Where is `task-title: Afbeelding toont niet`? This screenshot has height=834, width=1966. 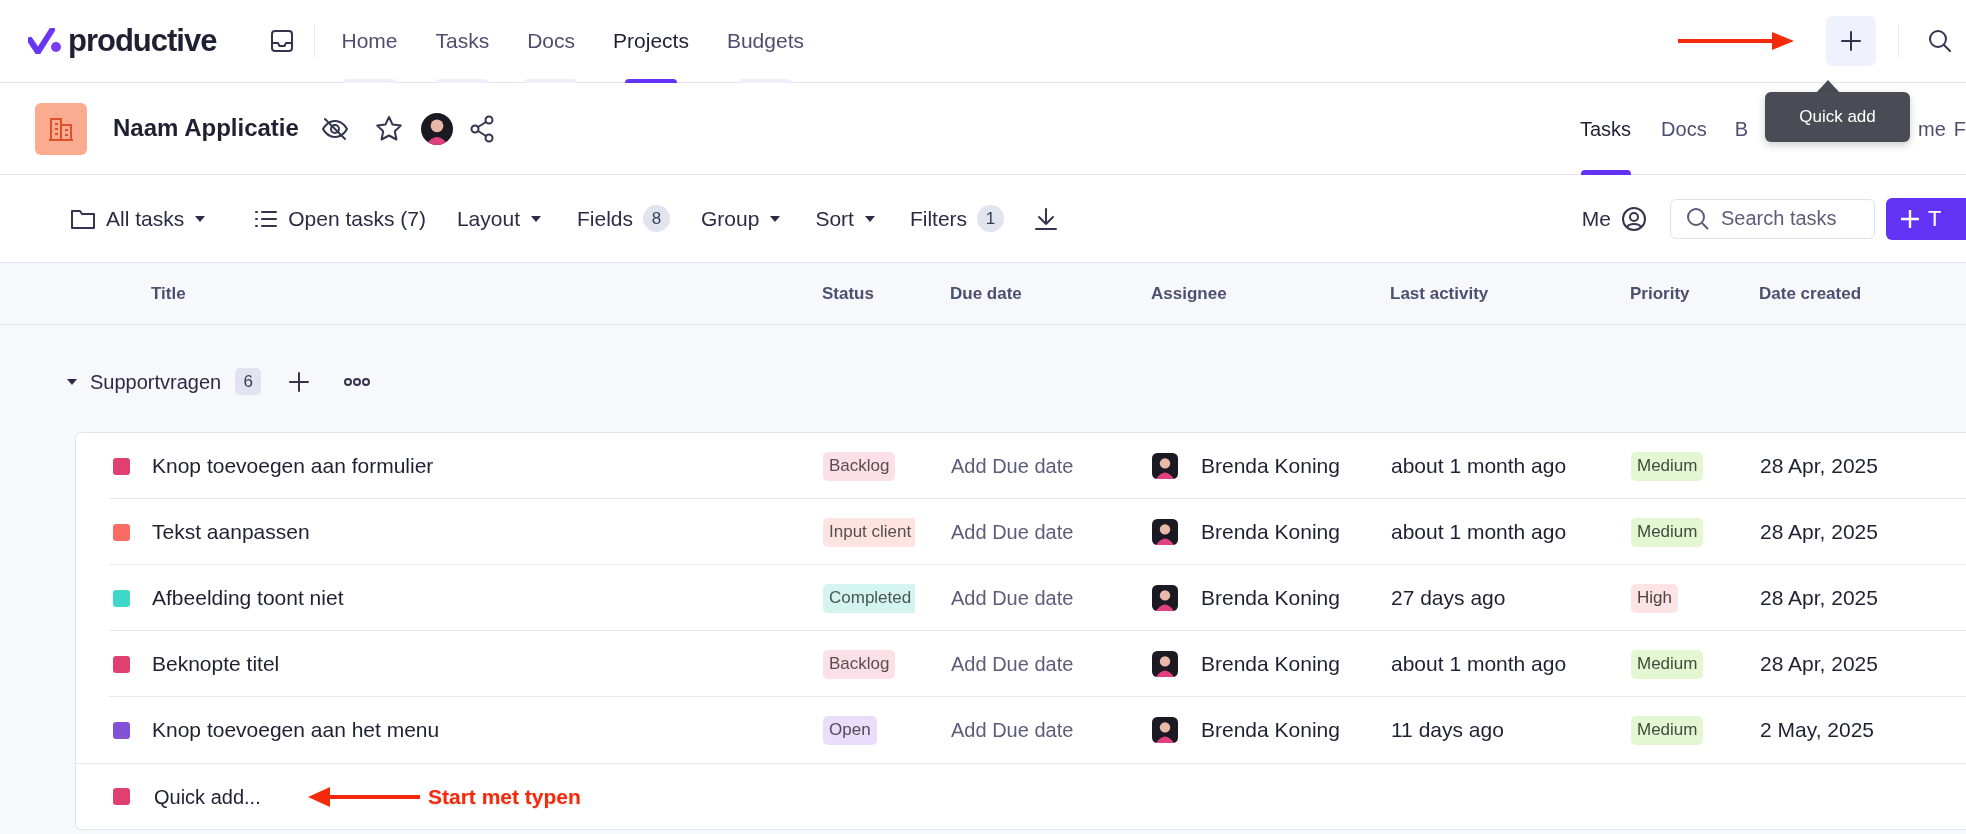
task-title: Afbeelding toont niet is located at coordinates (248, 598).